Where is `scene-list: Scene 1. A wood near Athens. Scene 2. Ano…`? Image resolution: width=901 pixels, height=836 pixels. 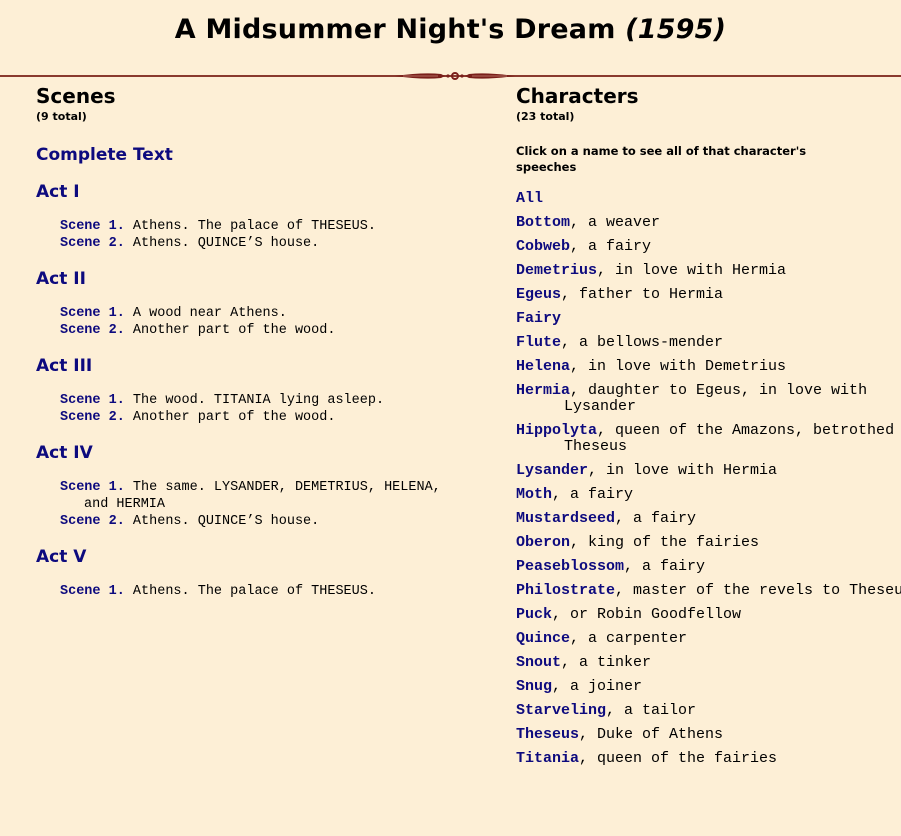
scene-list: Scene 1. A wood near Athens. Scene 2. Ano… is located at coordinates (268, 322).